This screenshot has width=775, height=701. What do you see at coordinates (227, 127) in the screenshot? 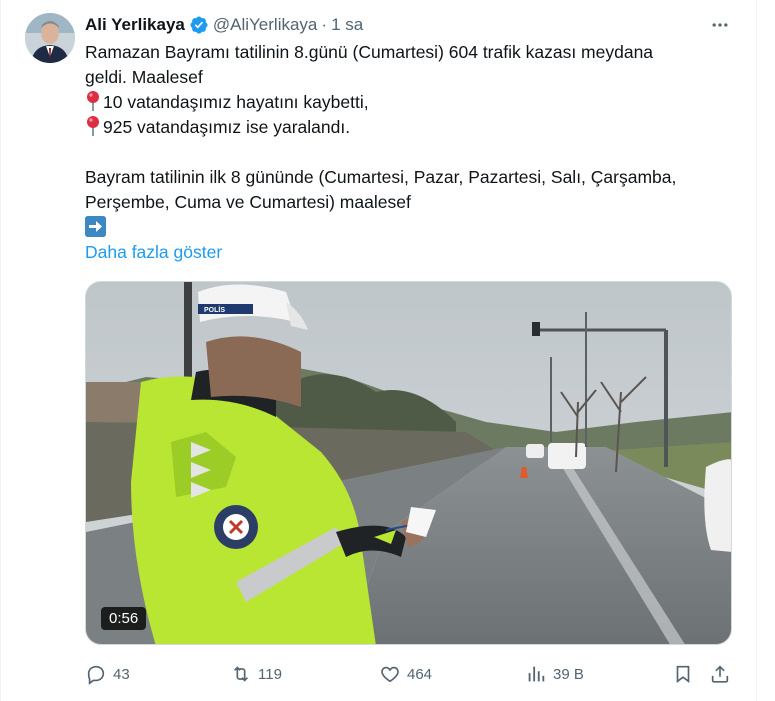
I see `injuries-text: 925 vatandaşımız ise yaralandı.` at bounding box center [227, 127].